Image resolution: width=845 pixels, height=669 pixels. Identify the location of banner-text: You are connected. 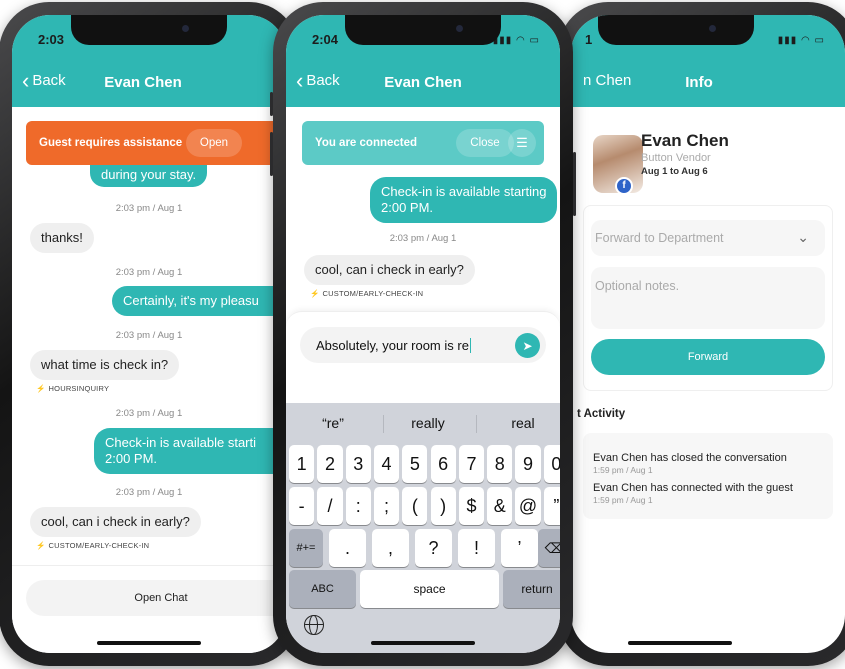
(366, 143).